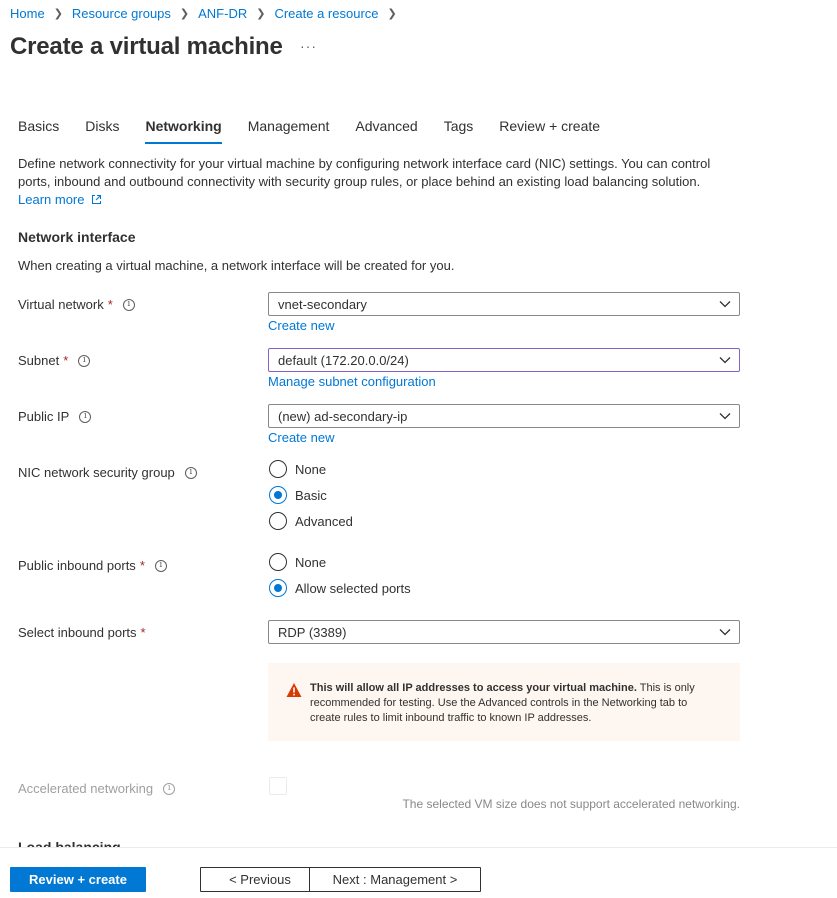  What do you see at coordinates (326, 13) in the screenshot?
I see `breadcrumb-create-resource: Create a resource` at bounding box center [326, 13].